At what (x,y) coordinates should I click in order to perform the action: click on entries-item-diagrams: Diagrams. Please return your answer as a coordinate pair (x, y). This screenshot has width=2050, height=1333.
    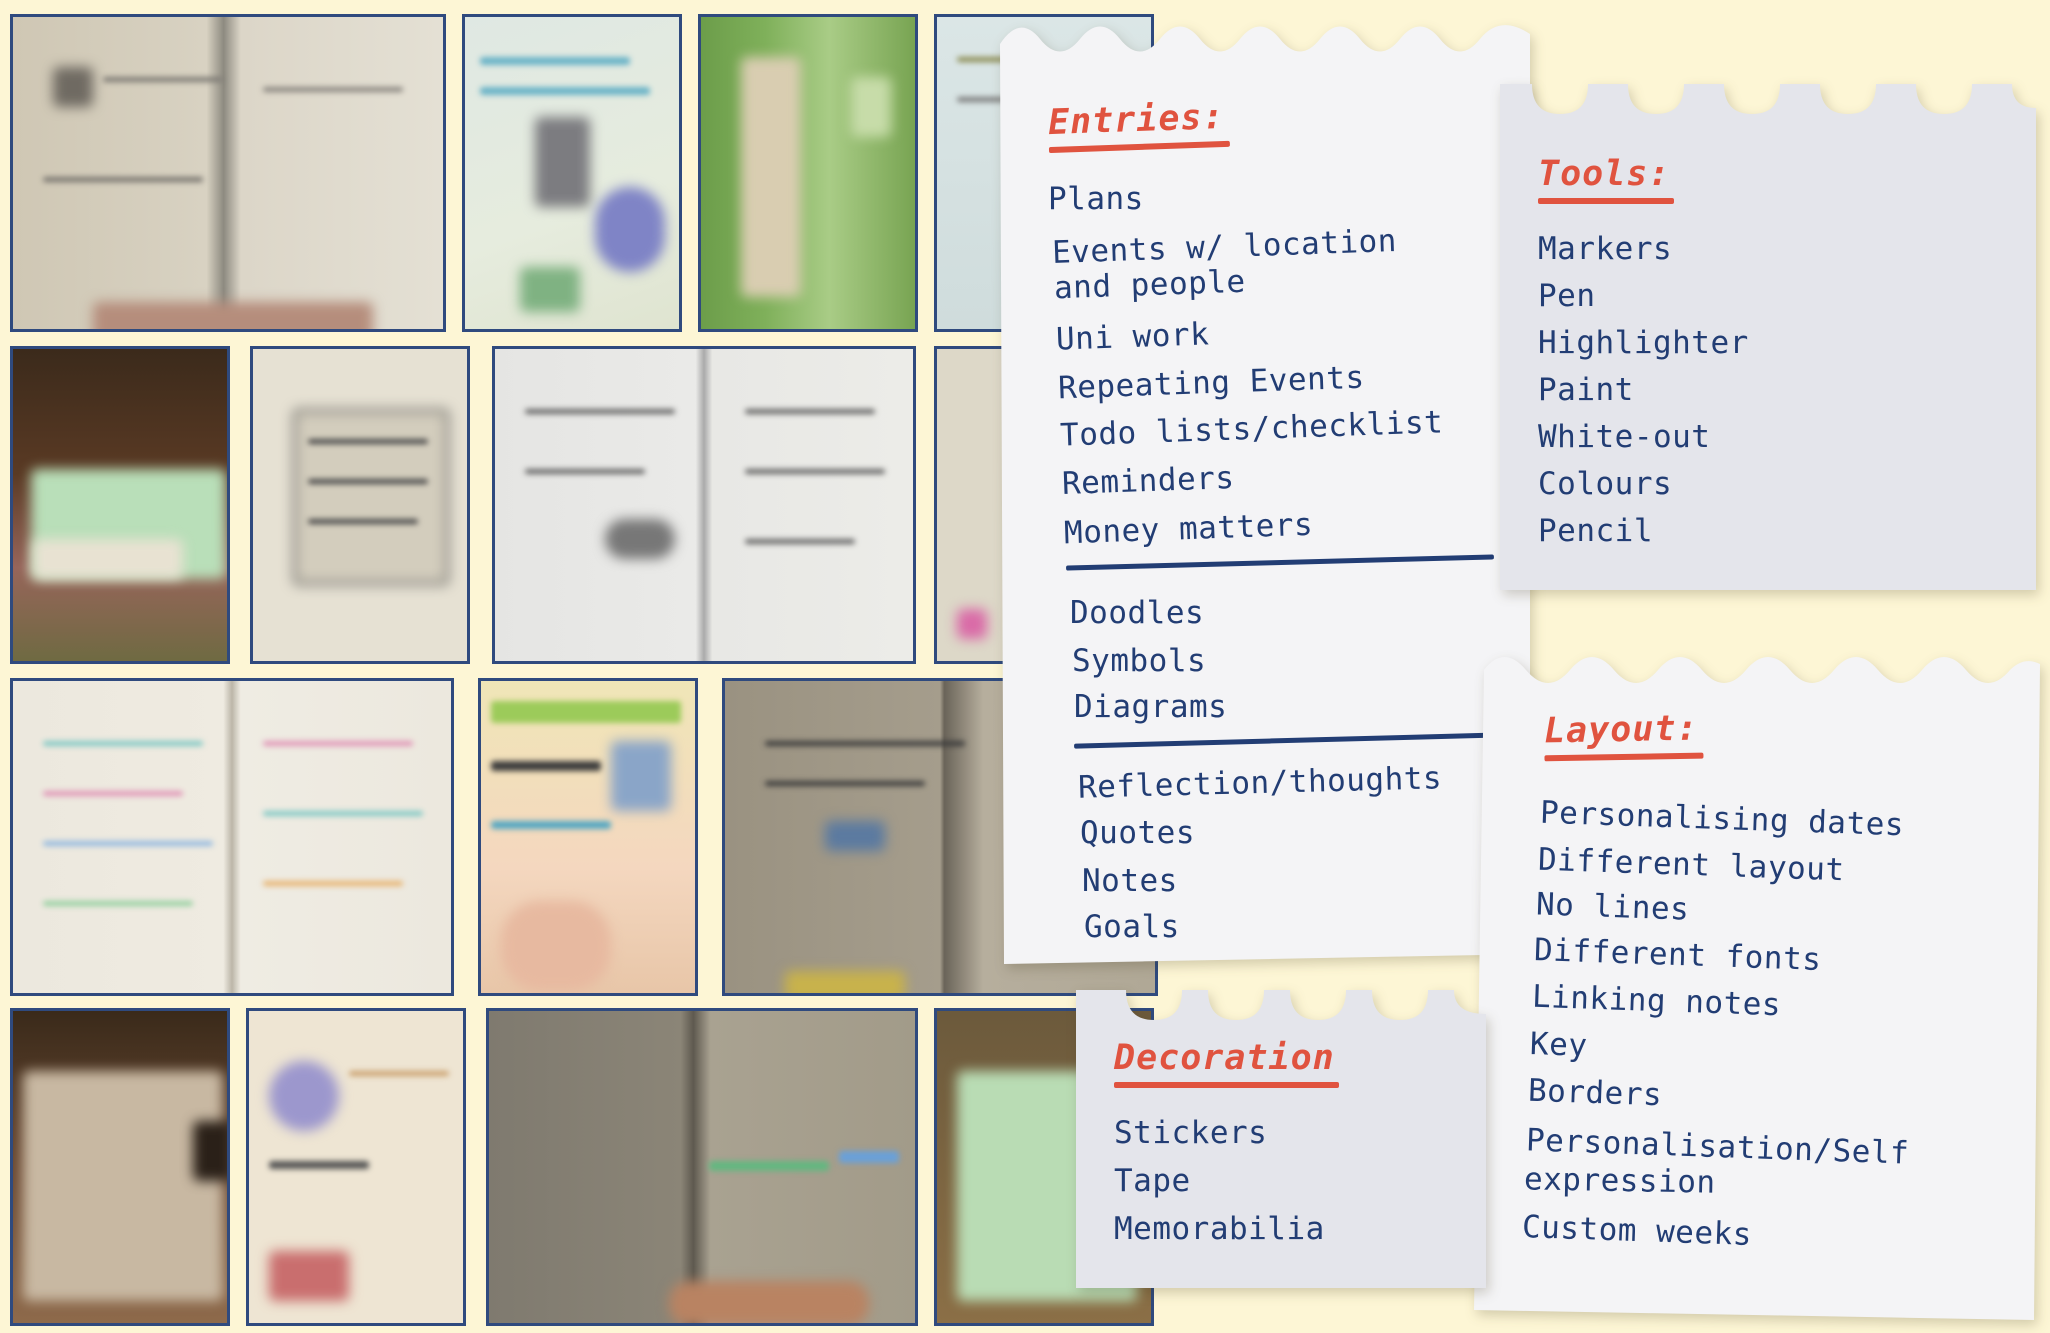
    Looking at the image, I should click on (1151, 707).